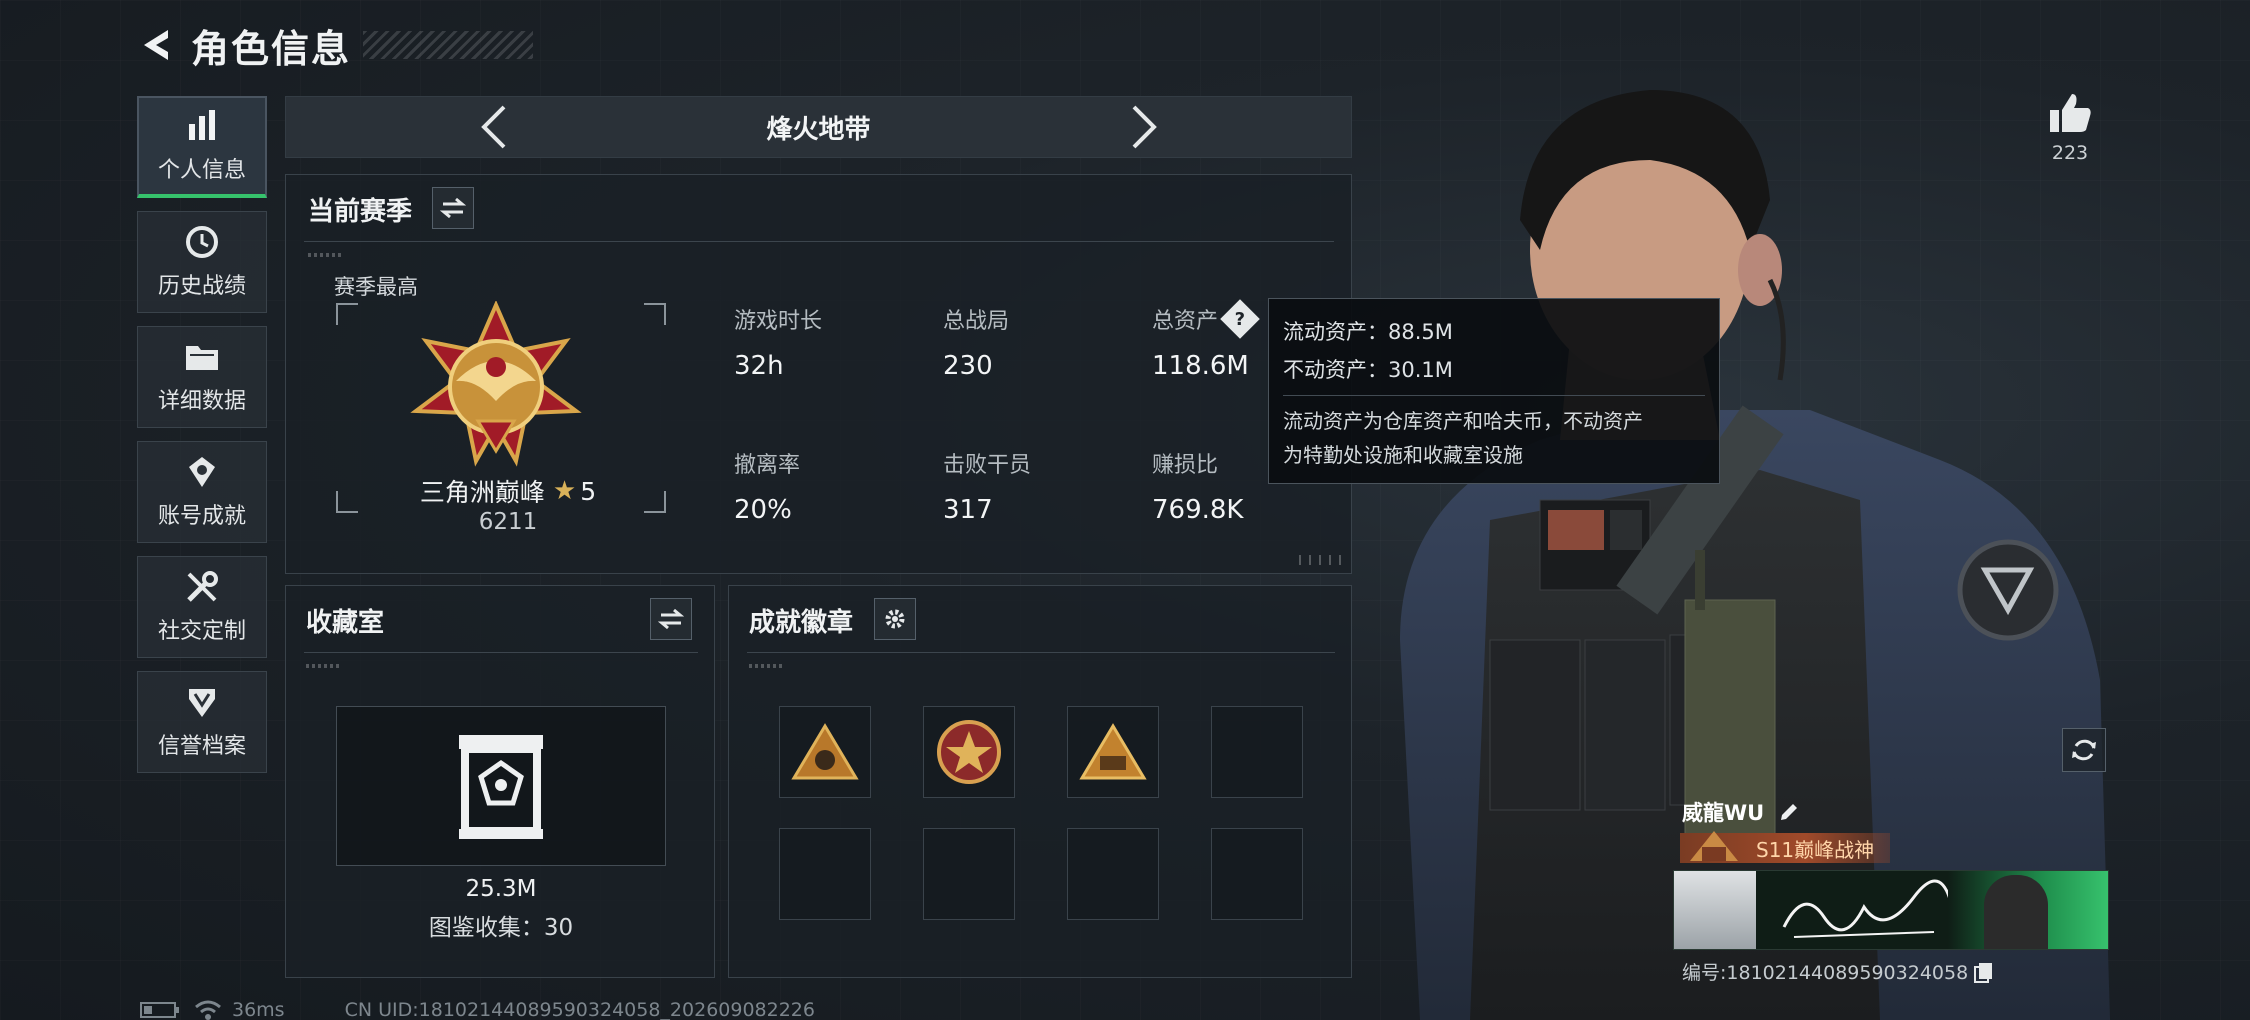 Image resolution: width=2250 pixels, height=1020 pixels. What do you see at coordinates (818, 129) in the screenshot?
I see `mode-title: 烽火地带` at bounding box center [818, 129].